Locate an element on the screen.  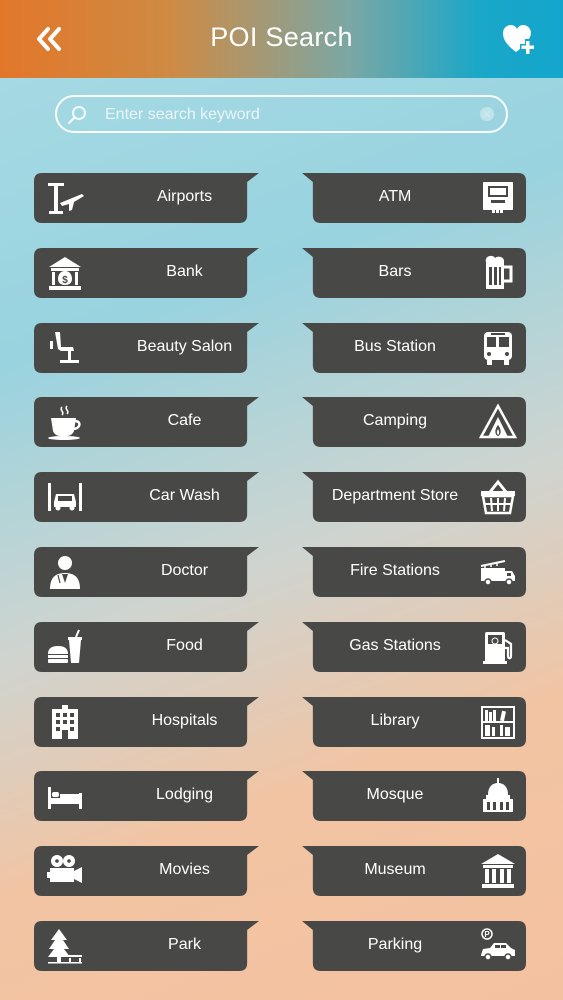
airport-icon is located at coordinates (66, 198).